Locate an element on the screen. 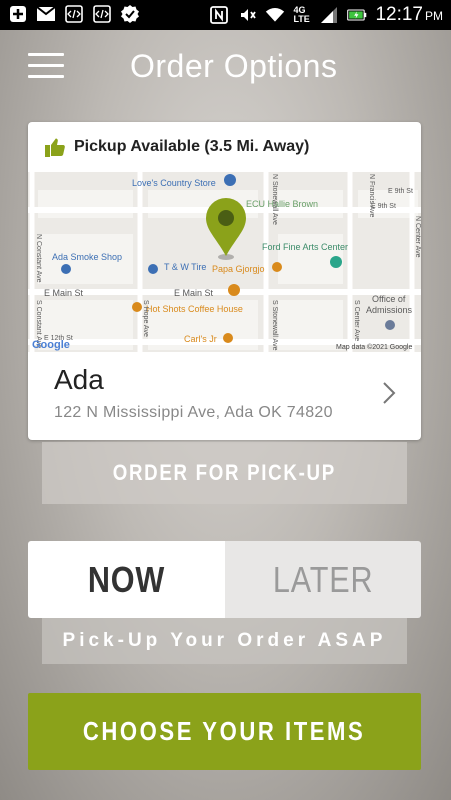 The height and width of the screenshot is (800, 451). app-header: Order Options is located at coordinates (225, 68).